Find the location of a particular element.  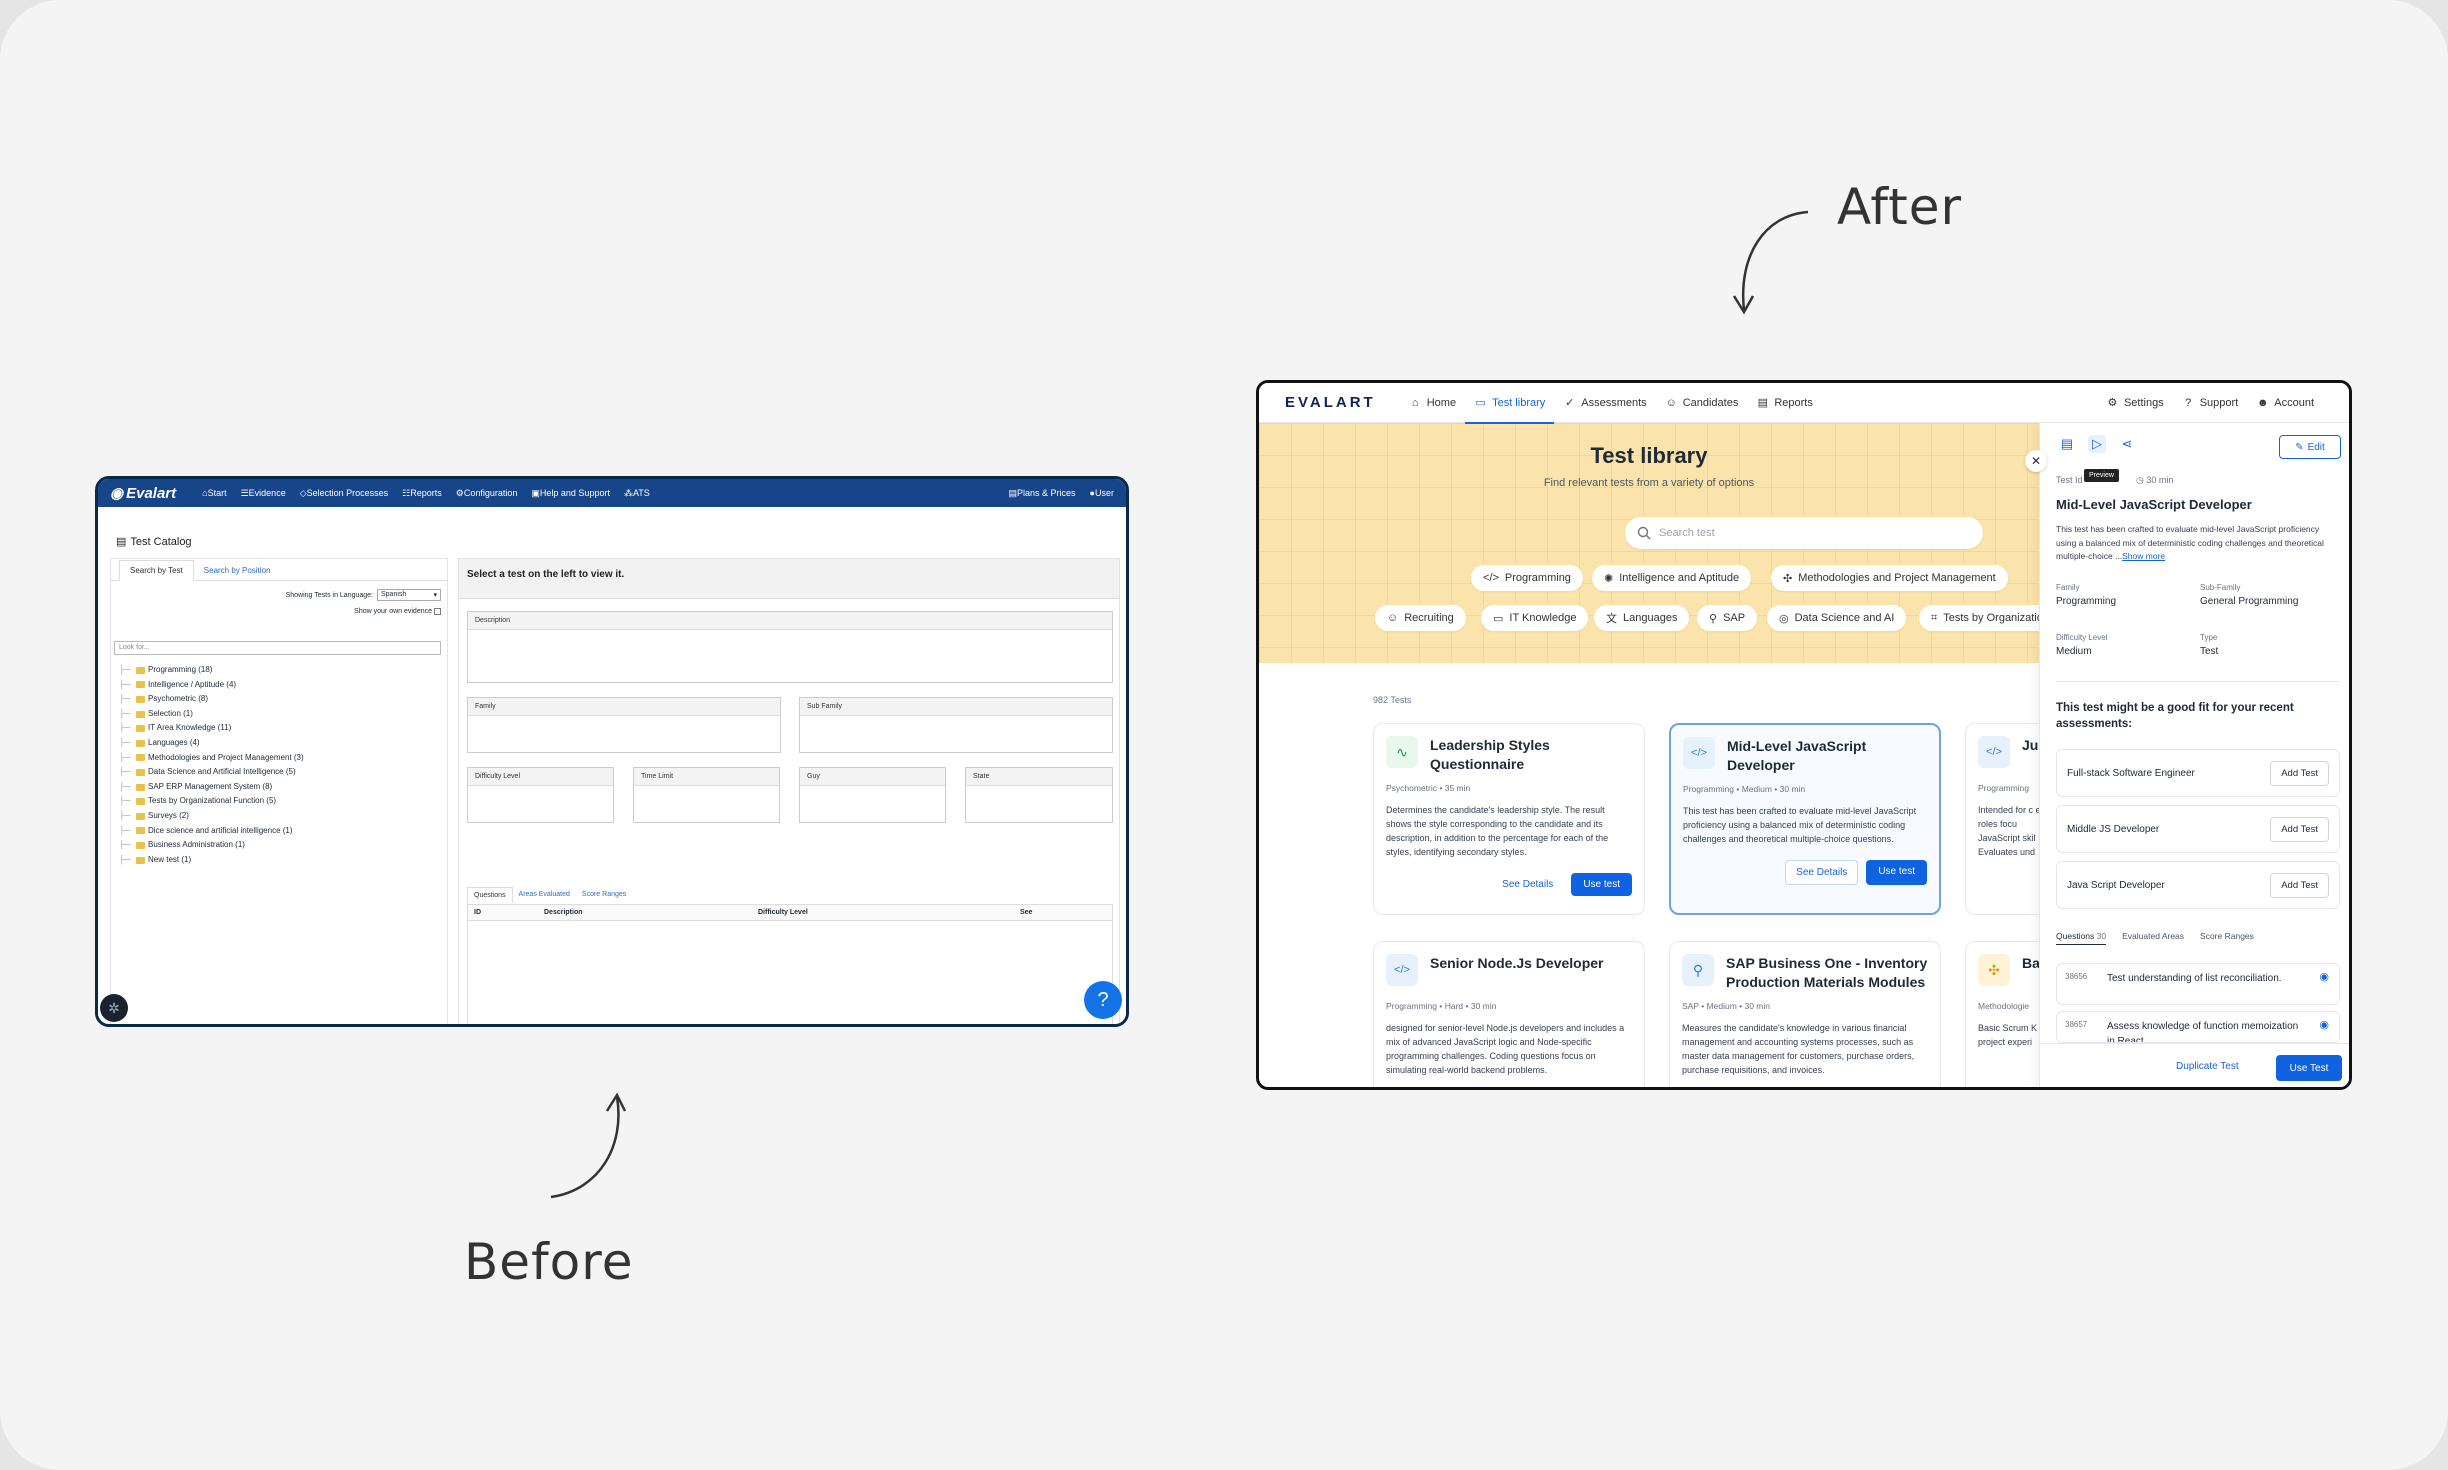

show-more-link: Show more is located at coordinates (2143, 556).